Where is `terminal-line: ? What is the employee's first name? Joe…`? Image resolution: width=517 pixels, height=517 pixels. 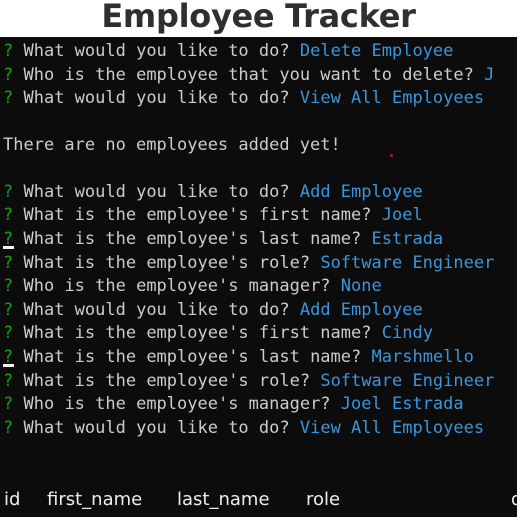
terminal-line: ? What is the employee's first name? Joe… is located at coordinates (213, 215).